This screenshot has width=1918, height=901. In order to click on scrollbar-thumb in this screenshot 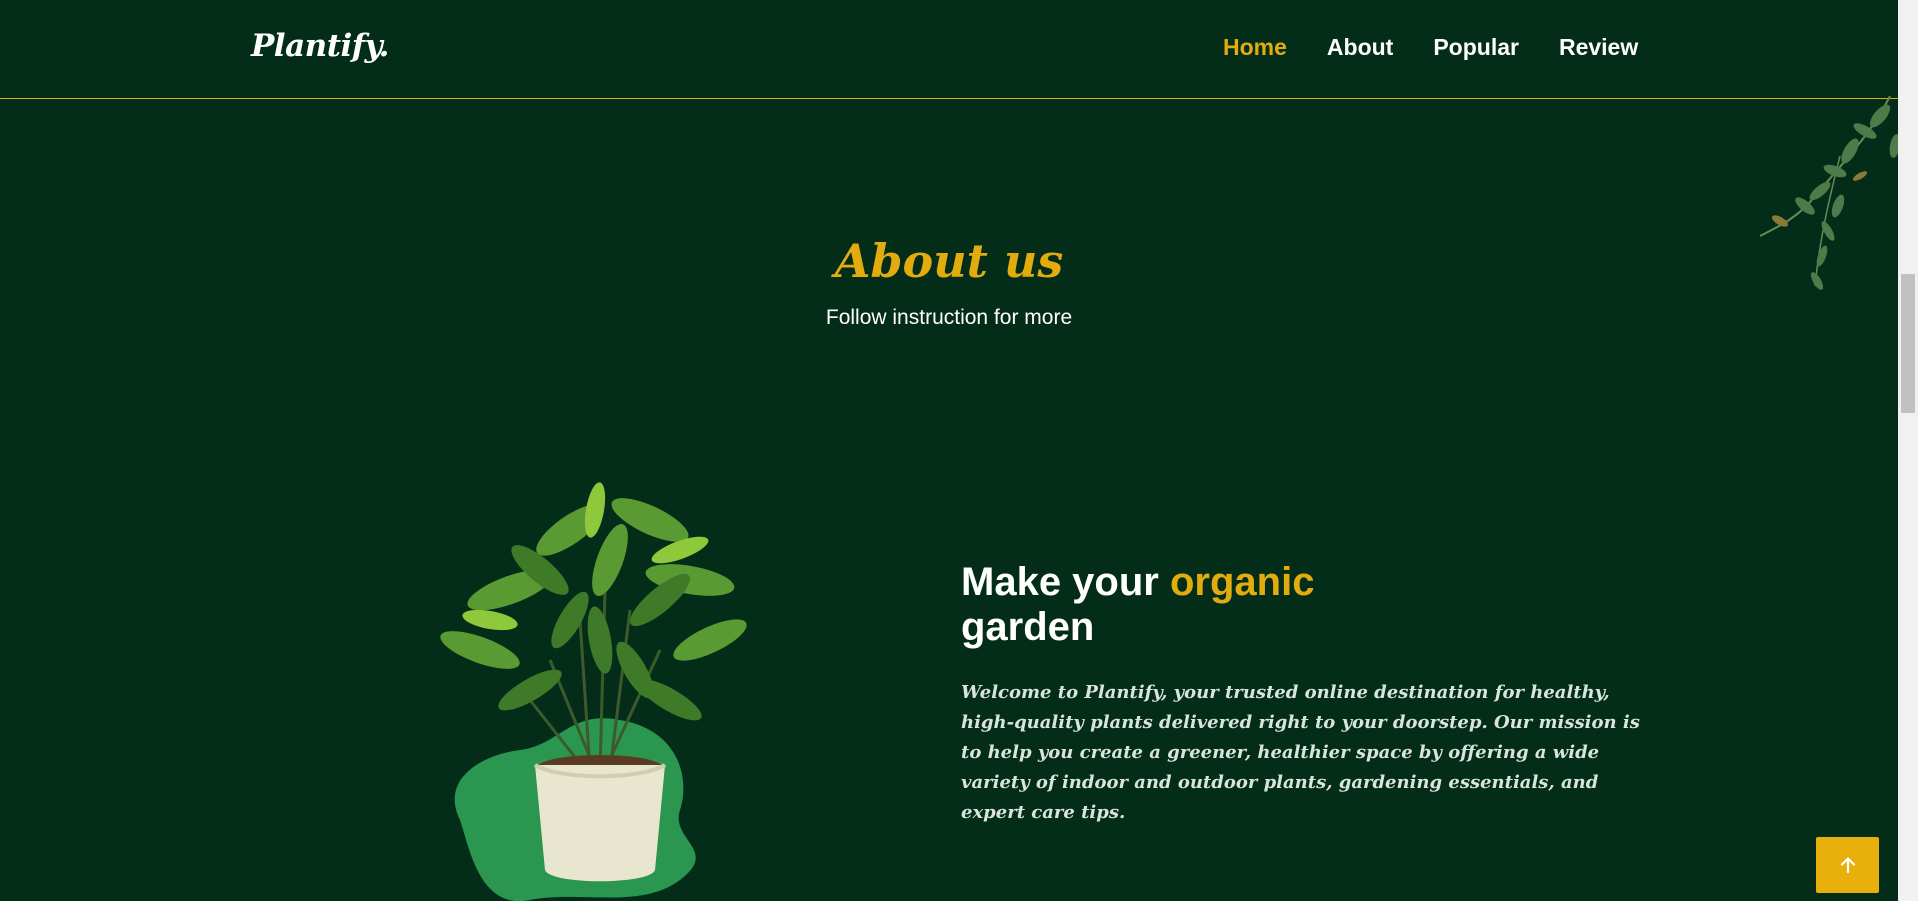, I will do `click(1908, 343)`.